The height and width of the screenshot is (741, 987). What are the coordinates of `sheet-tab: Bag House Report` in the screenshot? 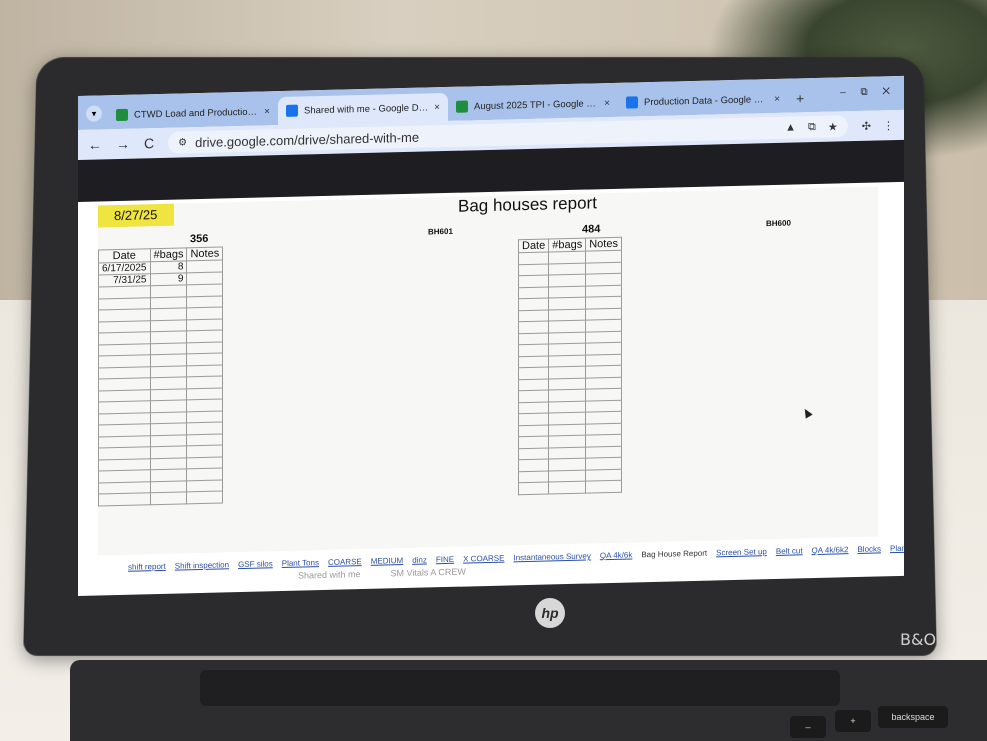 It's located at (674, 554).